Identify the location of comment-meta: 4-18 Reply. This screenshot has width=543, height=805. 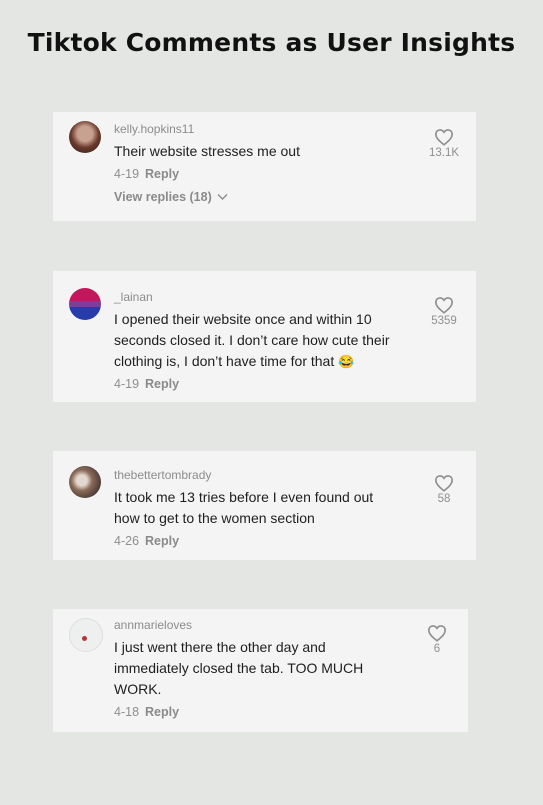
(247, 712).